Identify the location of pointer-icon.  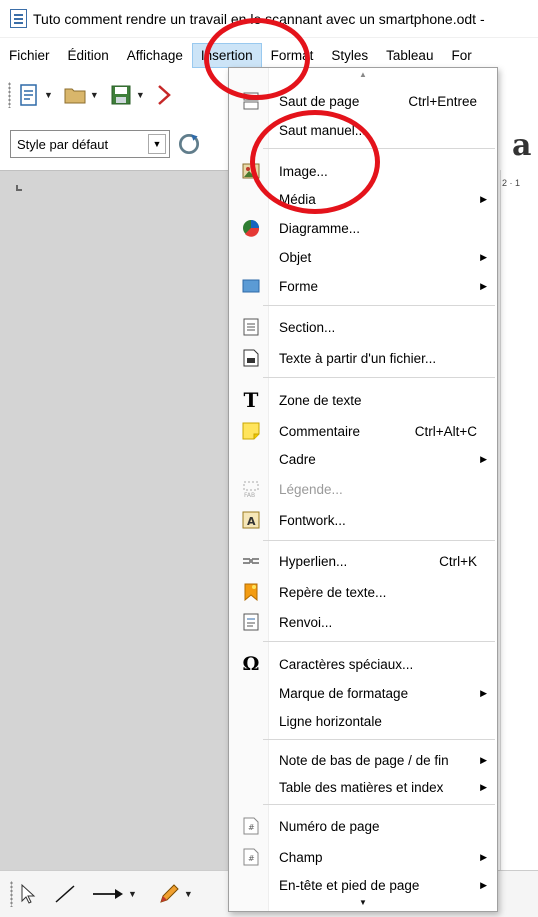
(28, 893).